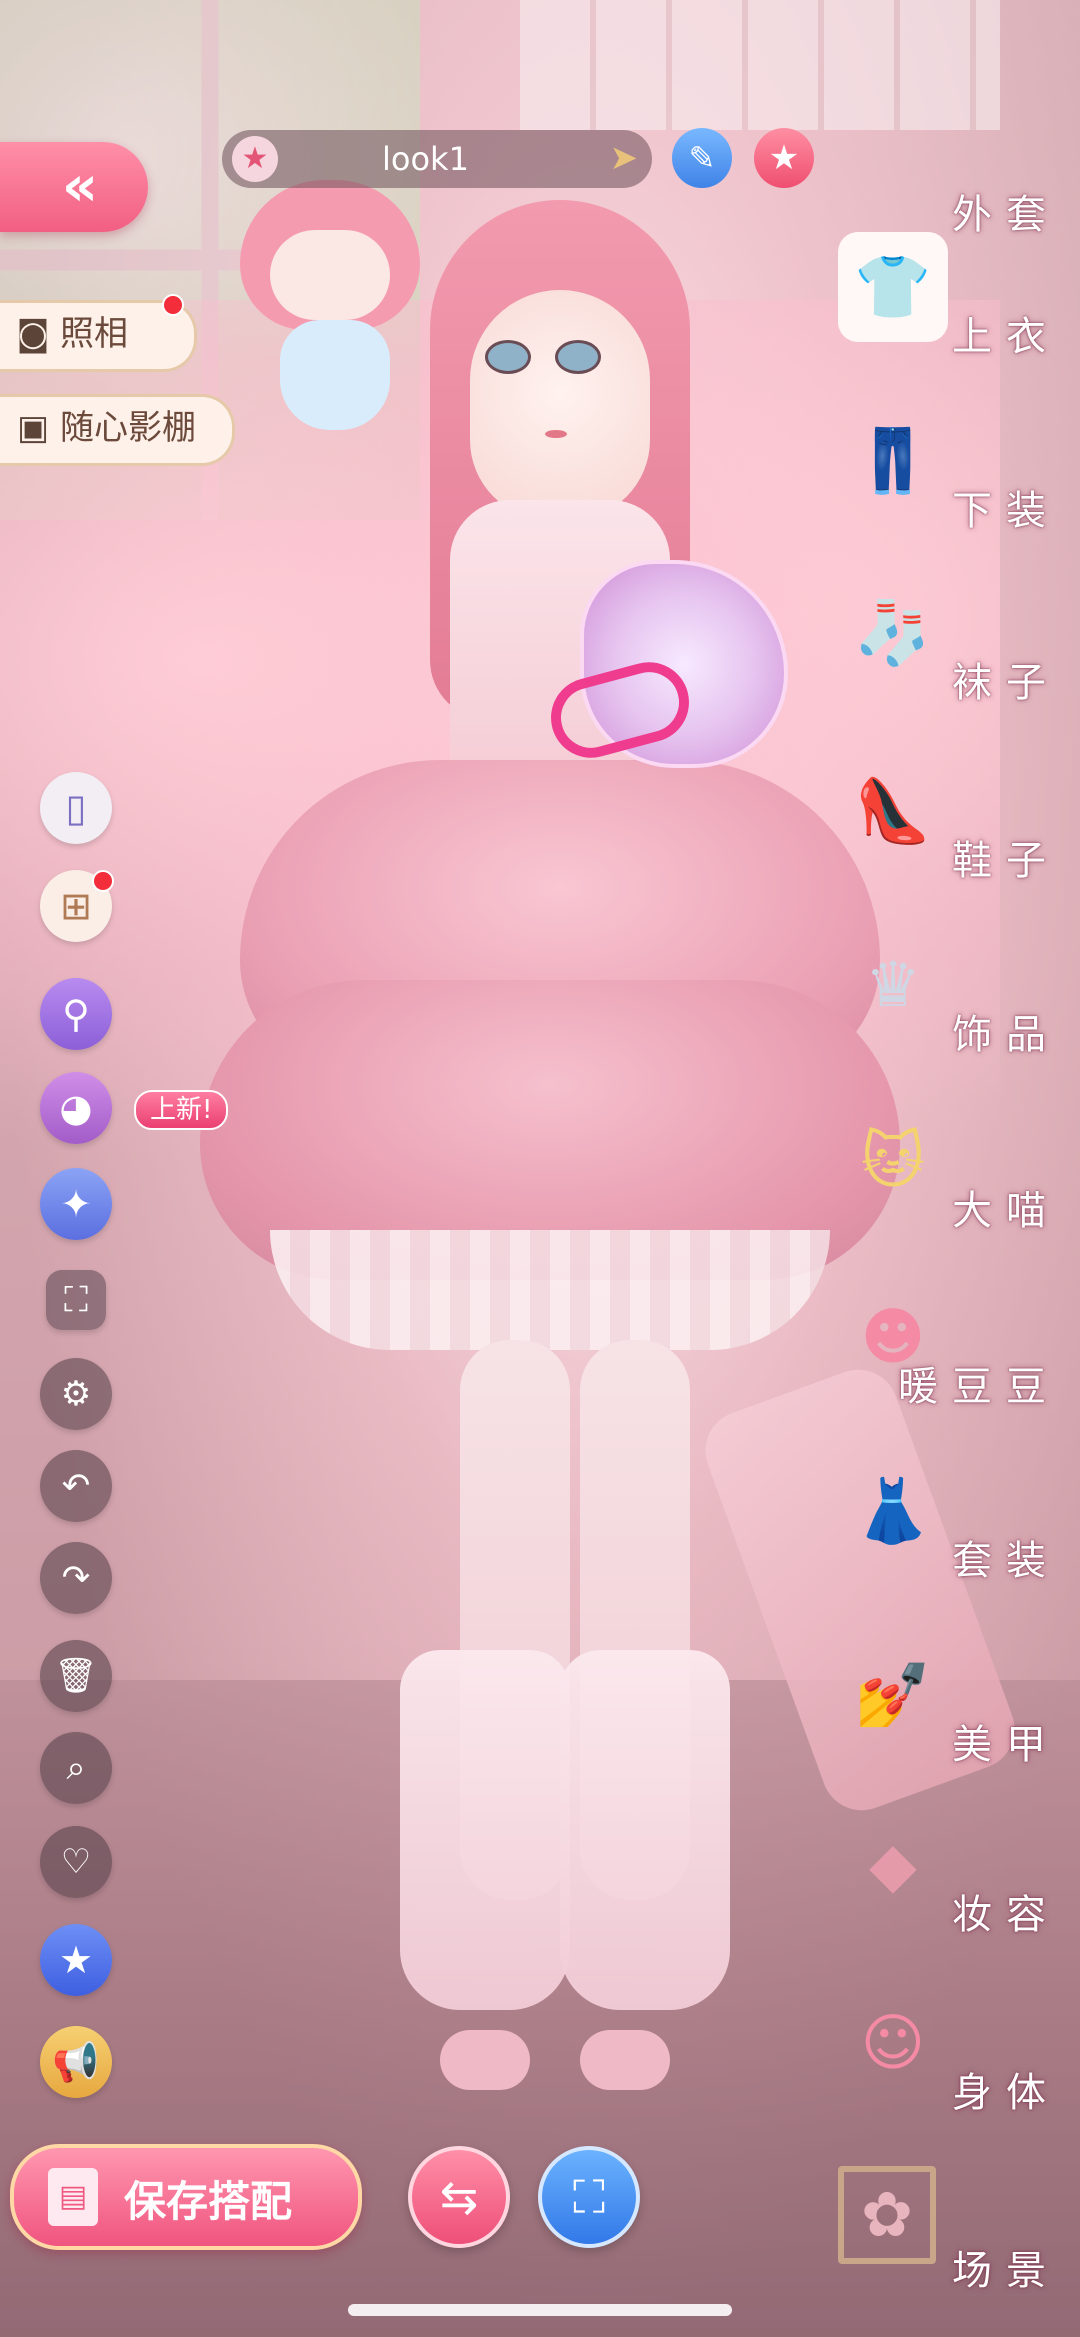 This screenshot has width=1080, height=2337. I want to click on category-label: 美甲, so click(1006, 1745).